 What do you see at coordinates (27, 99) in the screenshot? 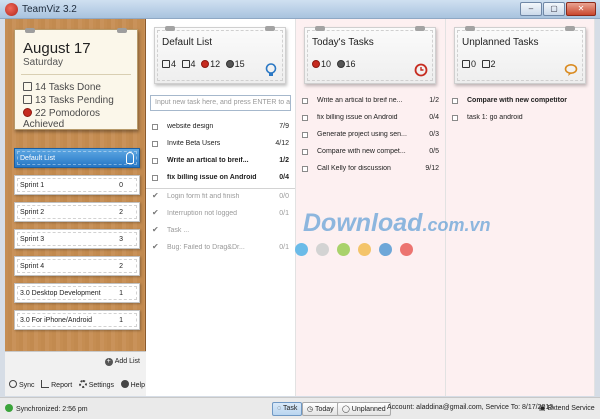
I see `empty-box-icon` at bounding box center [27, 99].